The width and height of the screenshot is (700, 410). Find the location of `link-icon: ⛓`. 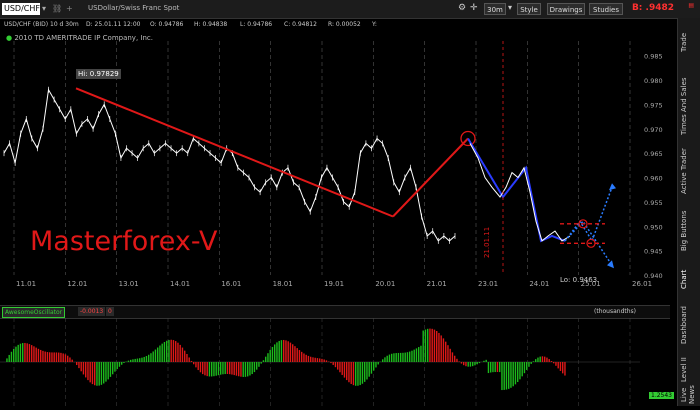

link-icon: ⛓ is located at coordinates (57, 8).